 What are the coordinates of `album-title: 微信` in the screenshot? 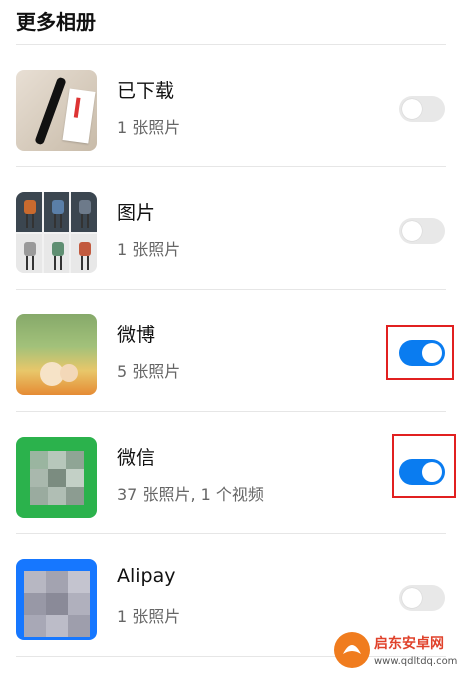 It's located at (136, 458).